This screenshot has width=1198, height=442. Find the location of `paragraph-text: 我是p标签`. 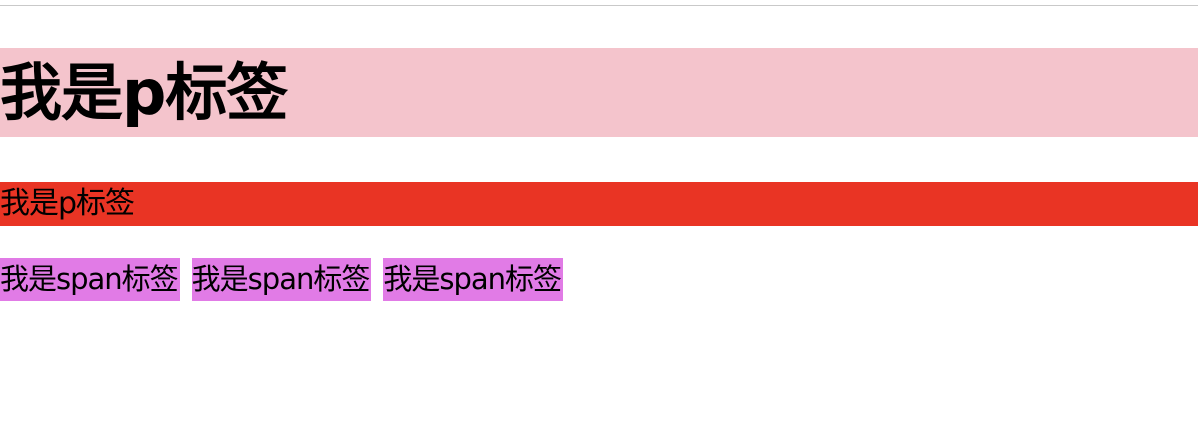

paragraph-text: 我是p标签 is located at coordinates (67, 203).